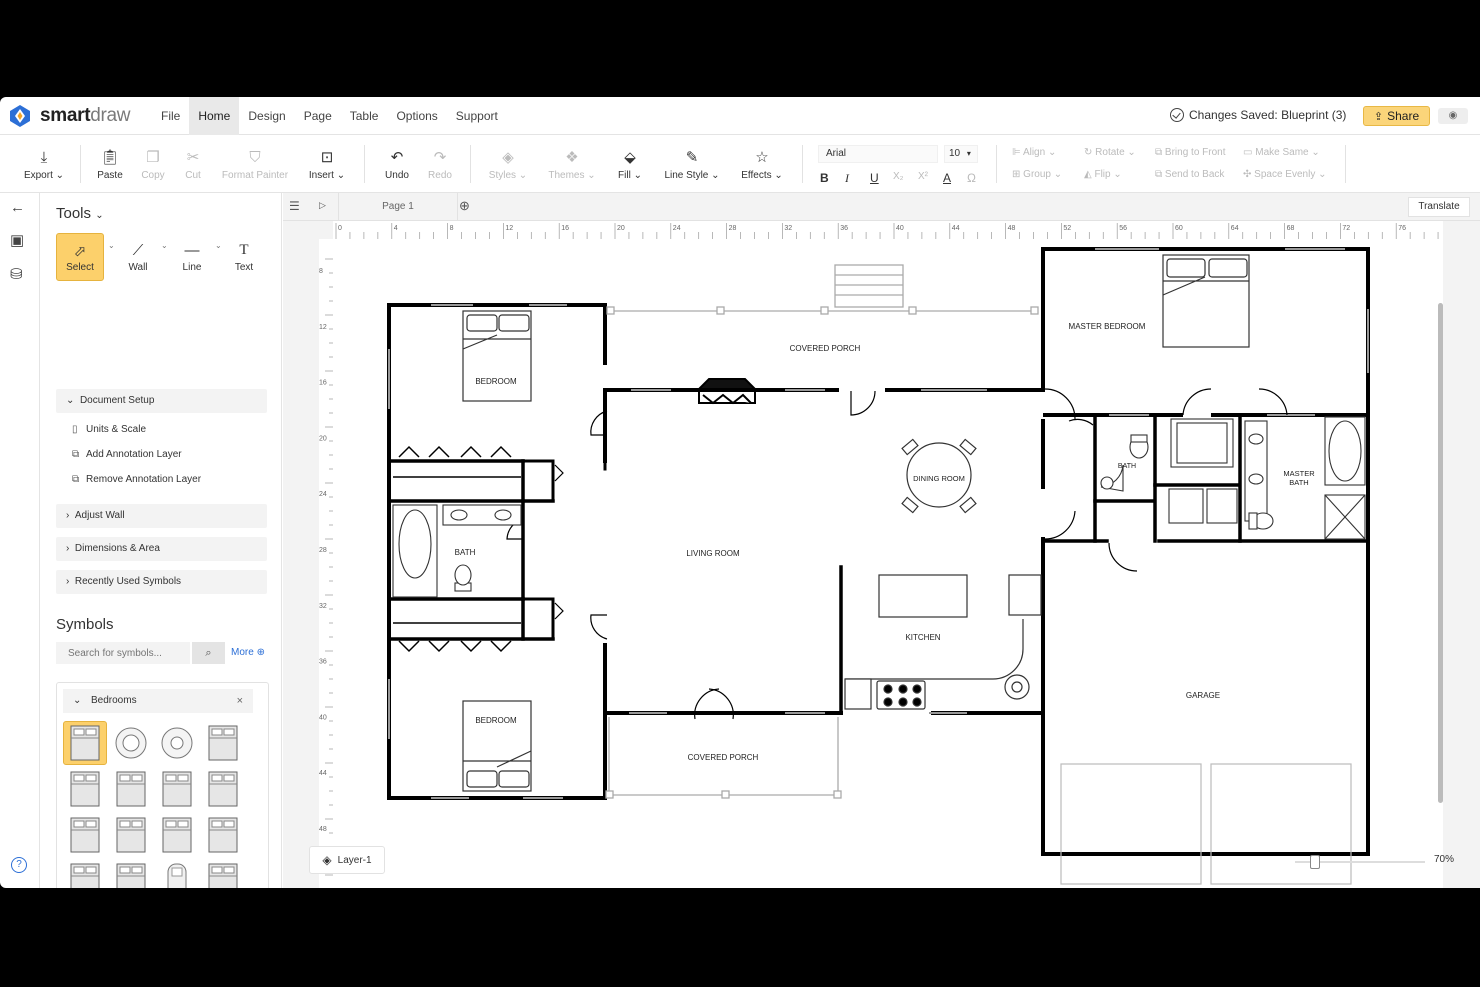 The image size is (1480, 987). What do you see at coordinates (318, 116) in the screenshot?
I see `menu-page: Page` at bounding box center [318, 116].